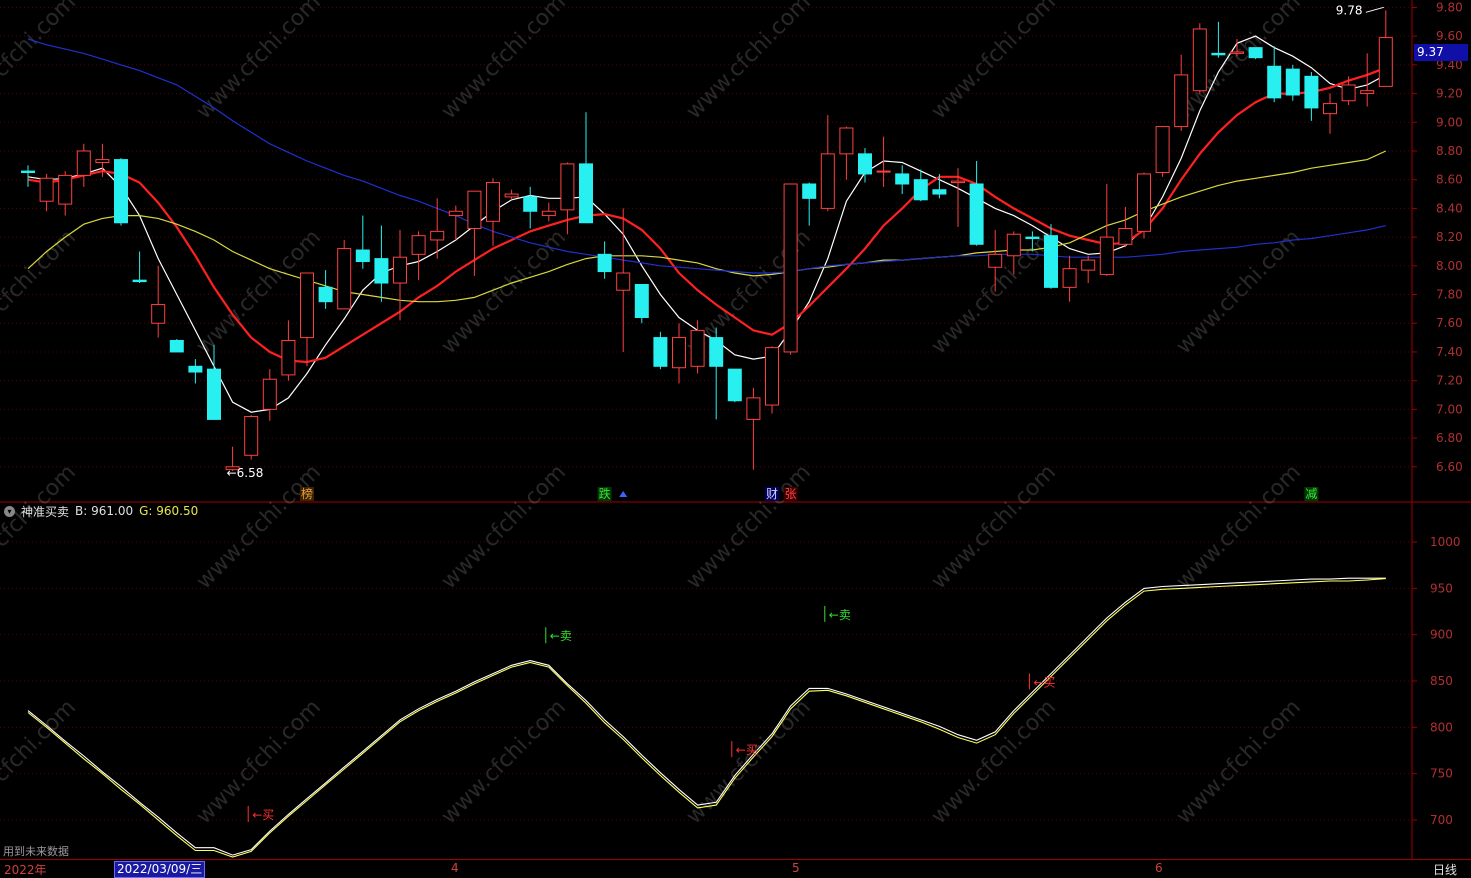  Describe the element at coordinates (1441, 588) in the screenshot. I see `indicator-tick-label: 950` at that location.